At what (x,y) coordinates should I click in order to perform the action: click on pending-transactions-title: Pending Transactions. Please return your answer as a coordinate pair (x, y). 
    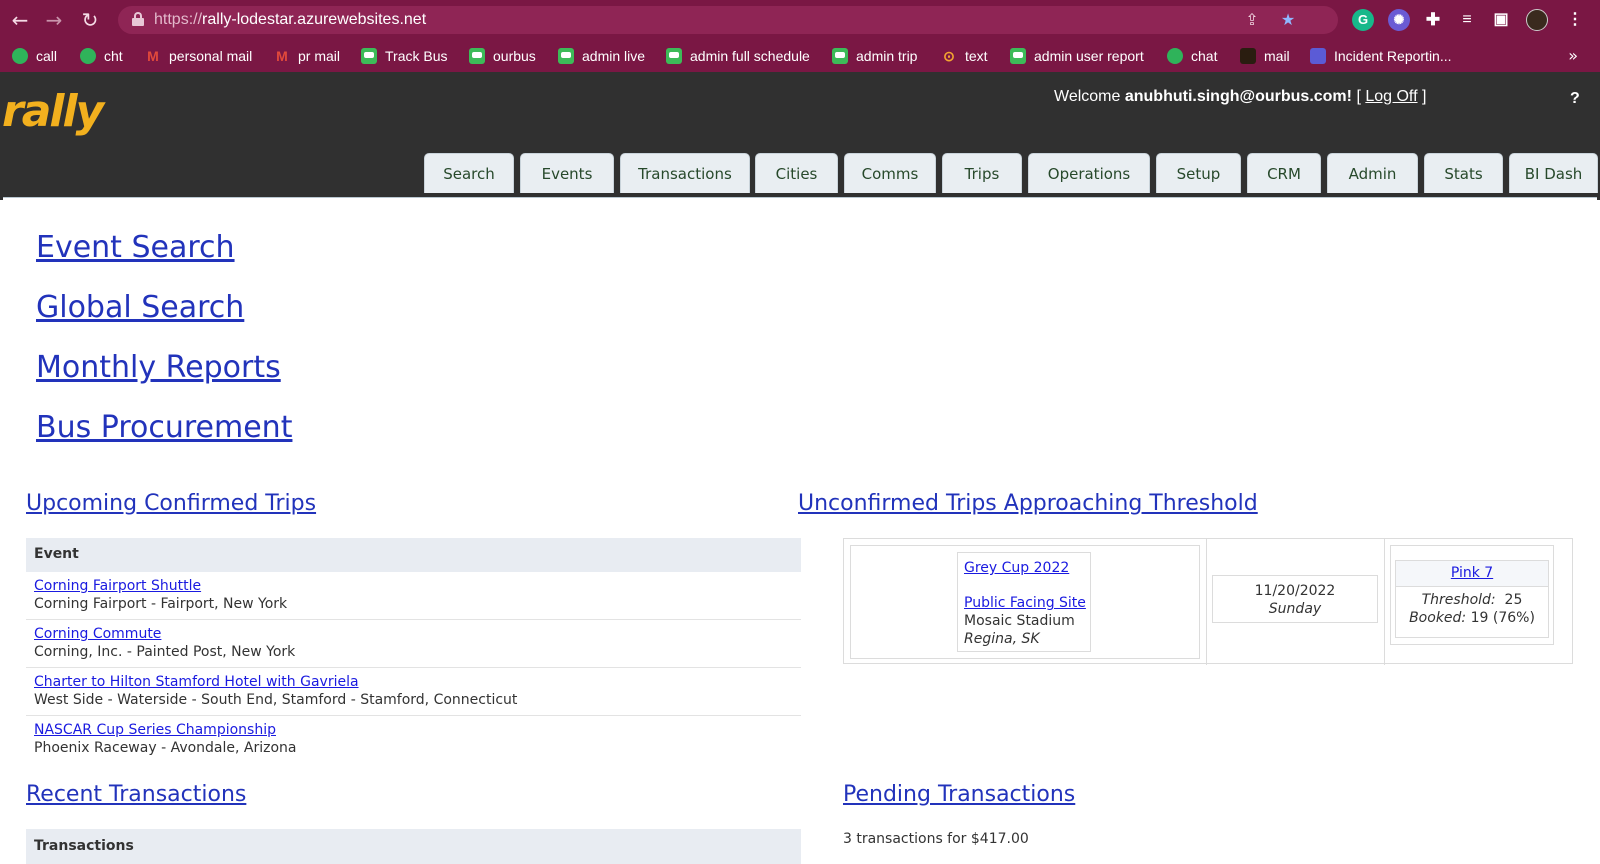
    Looking at the image, I should click on (959, 794).